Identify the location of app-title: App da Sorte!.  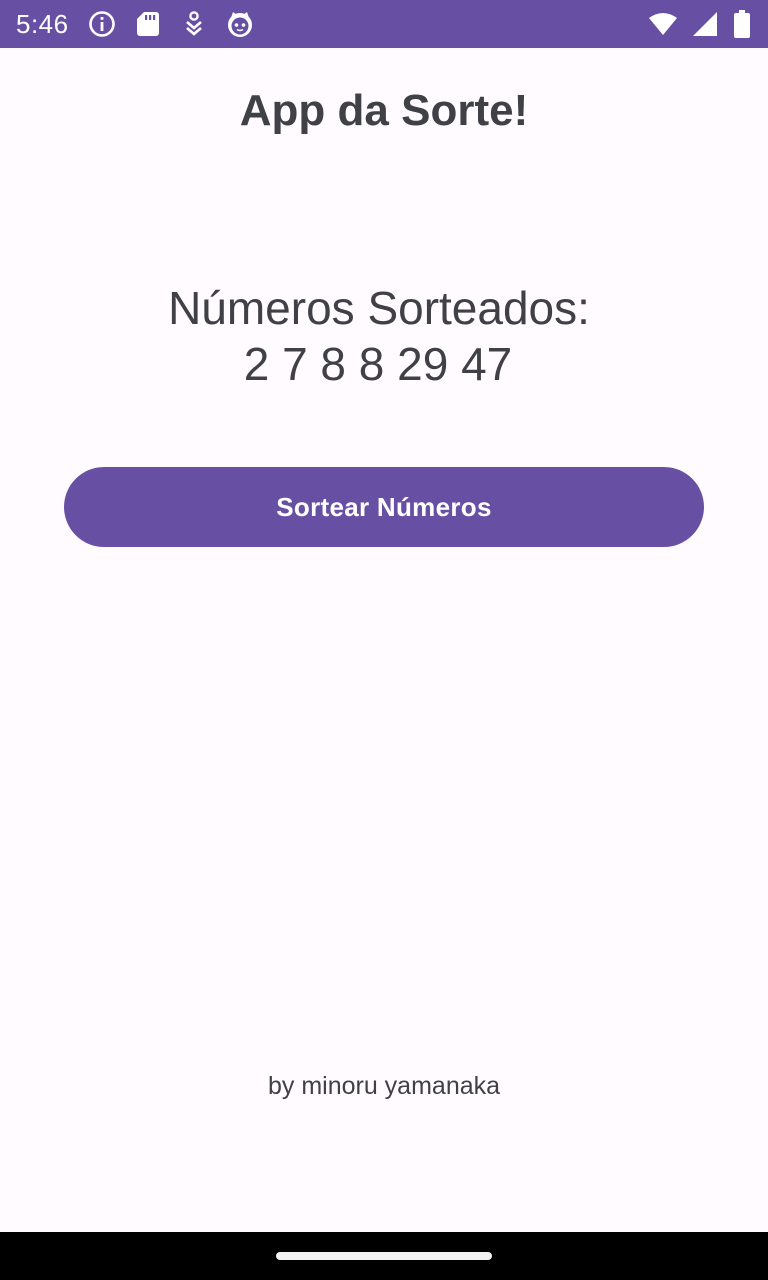
(384, 110).